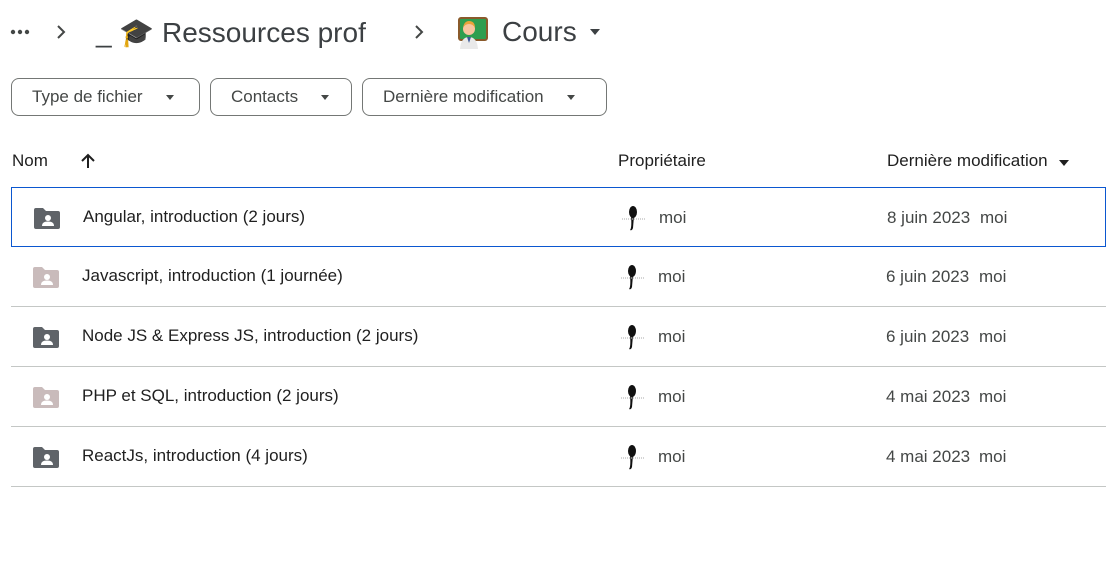  I want to click on teacher-emoji-icon, so click(473, 33).